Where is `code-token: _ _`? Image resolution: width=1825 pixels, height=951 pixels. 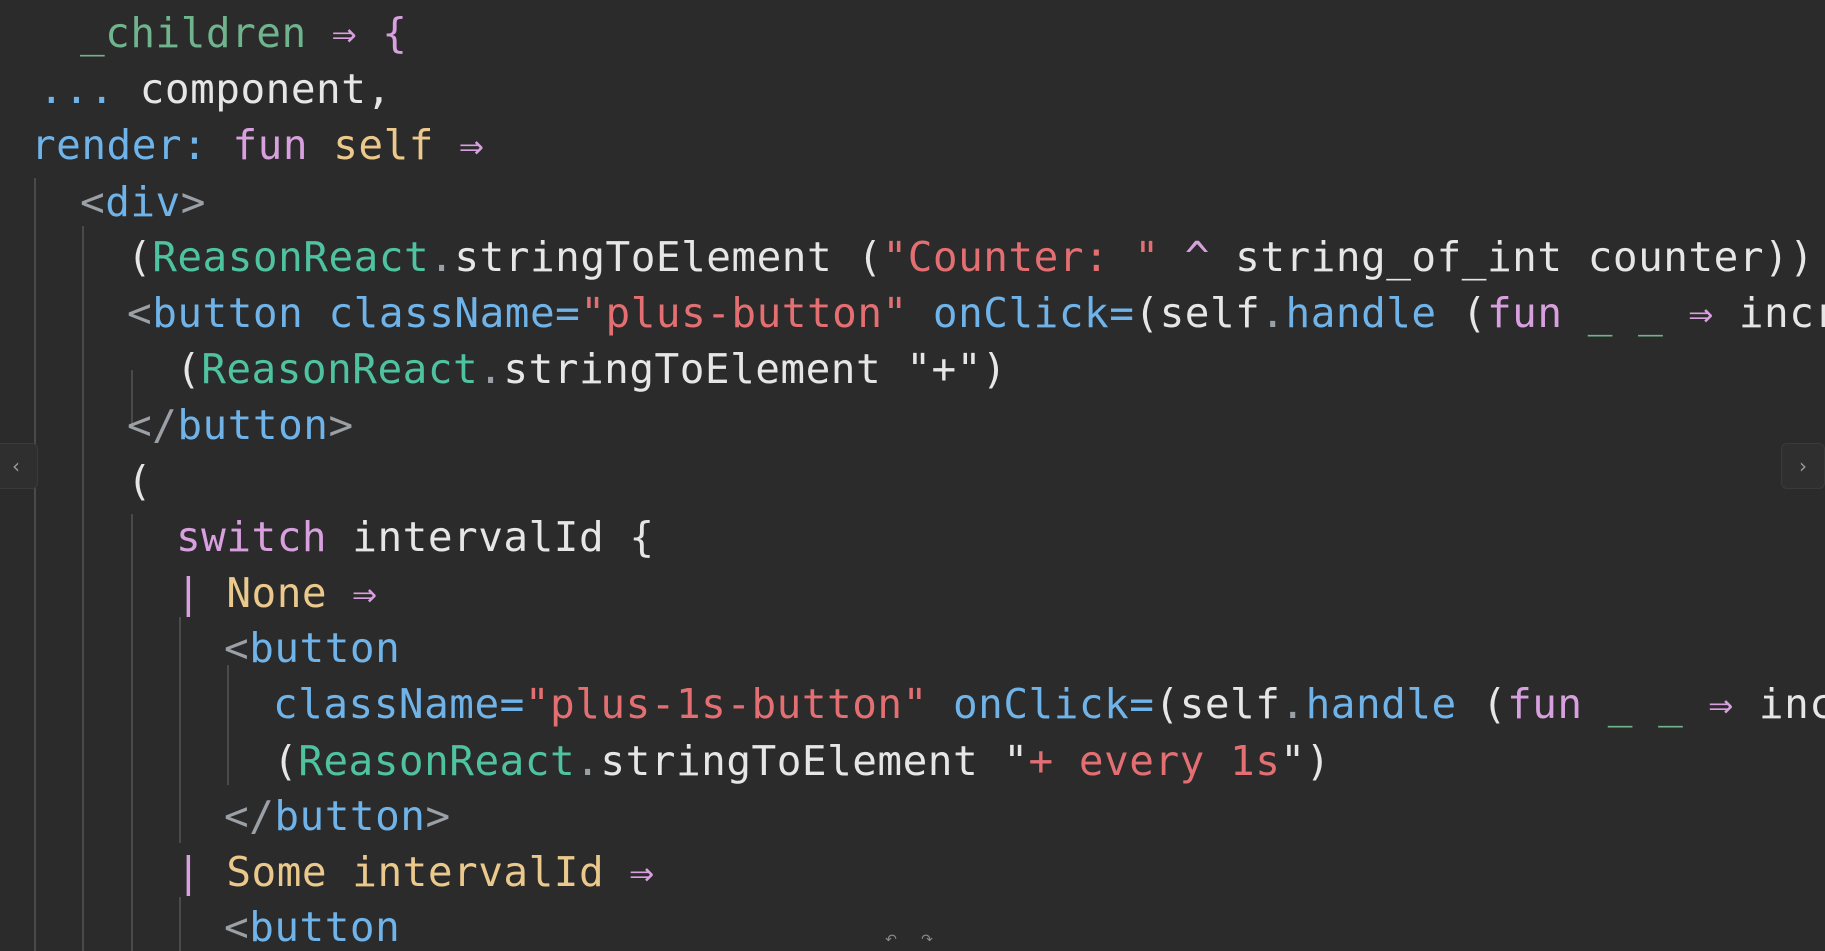
code-token: _ _ is located at coordinates (1613, 313).